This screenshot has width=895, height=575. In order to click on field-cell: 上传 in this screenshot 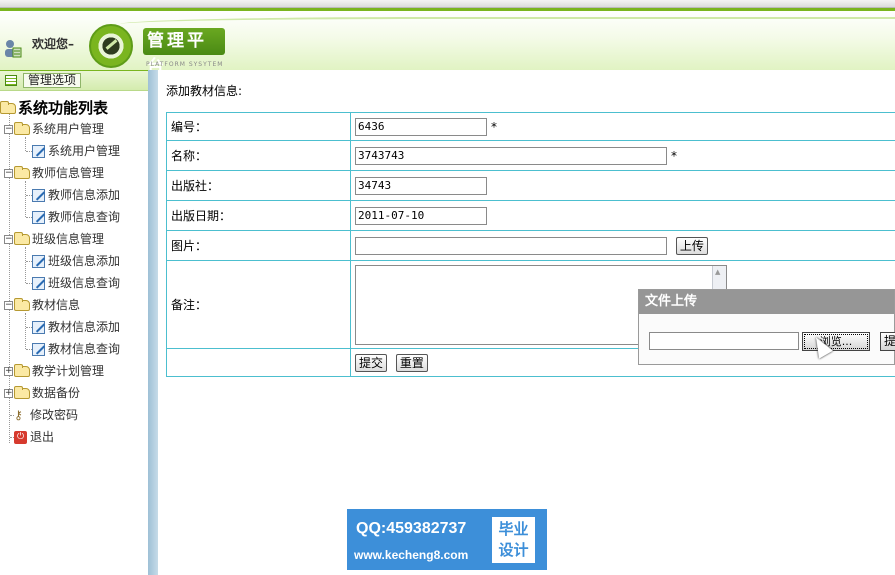, I will do `click(622, 245)`.